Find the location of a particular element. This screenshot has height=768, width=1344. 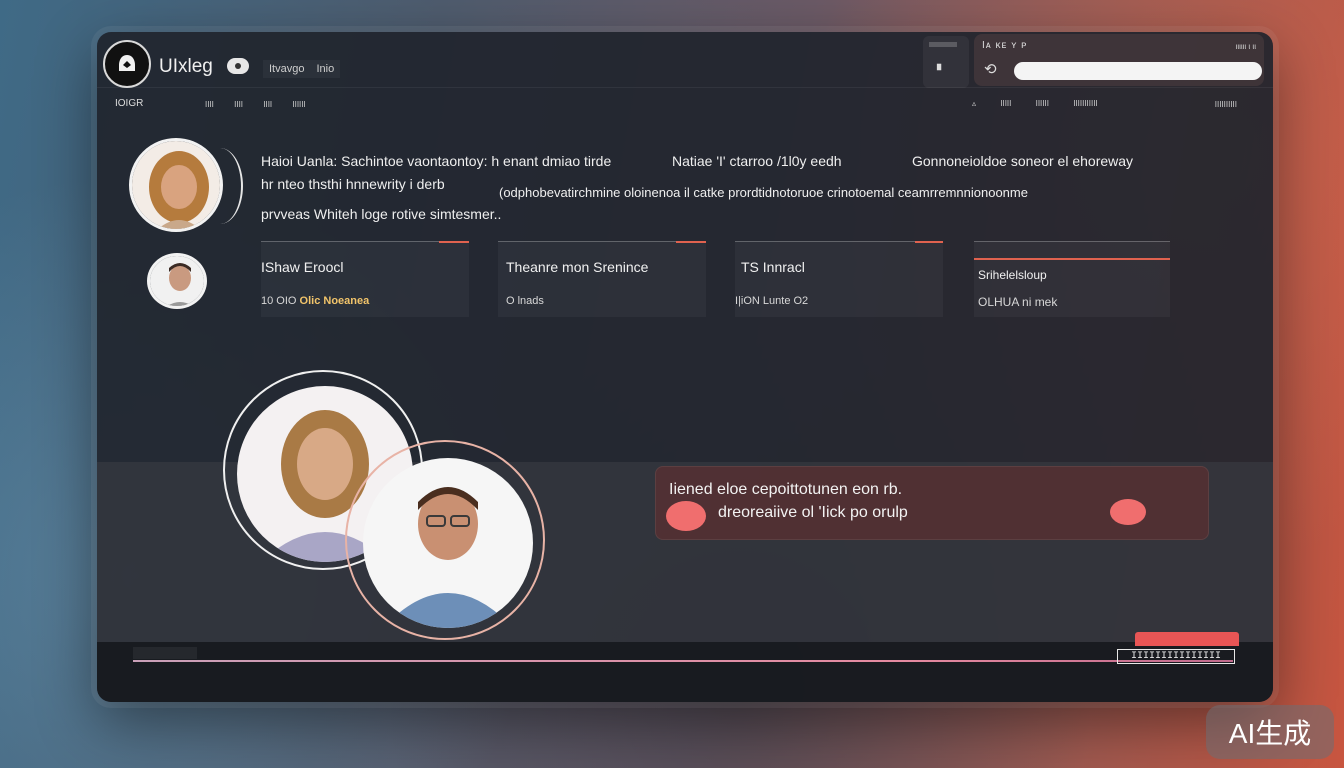

eye-icon is located at coordinates (238, 66).